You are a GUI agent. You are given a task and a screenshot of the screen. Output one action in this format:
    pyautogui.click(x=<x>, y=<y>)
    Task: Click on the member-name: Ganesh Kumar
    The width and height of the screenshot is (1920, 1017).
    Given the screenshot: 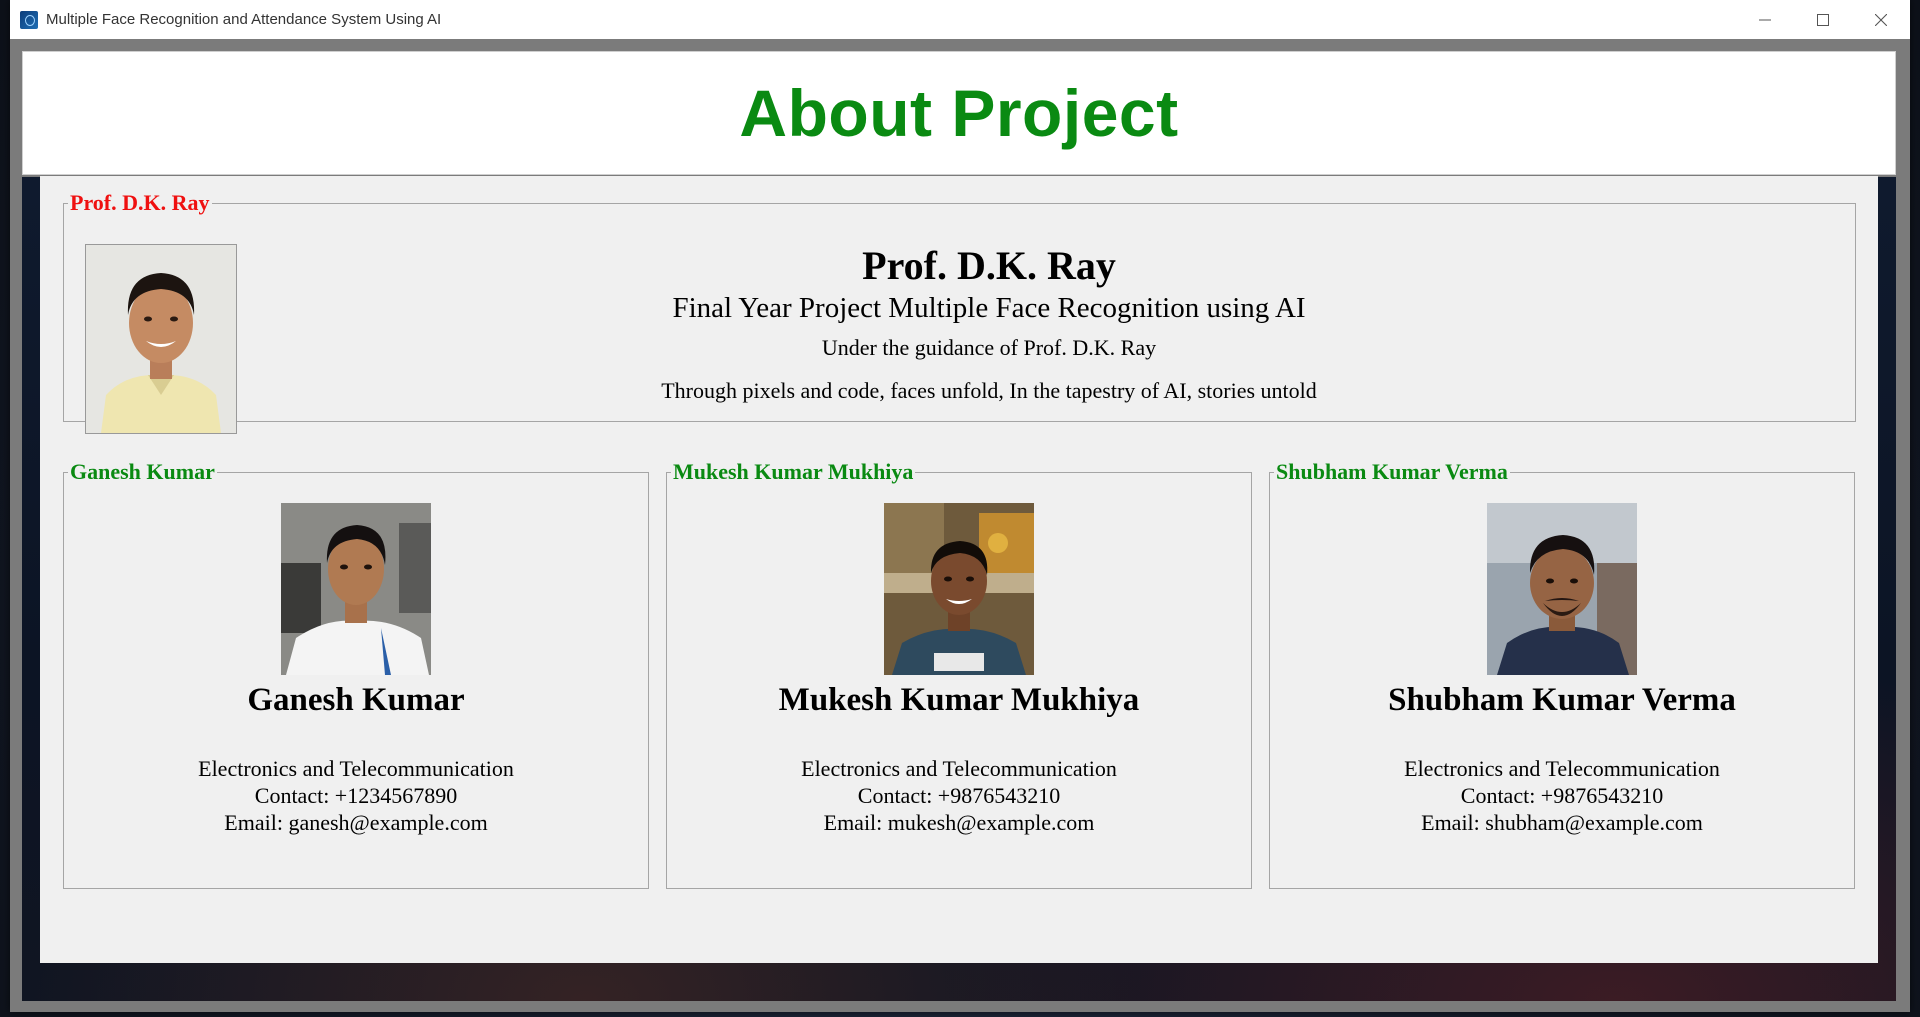 What is the action you would take?
    pyautogui.click(x=356, y=700)
    